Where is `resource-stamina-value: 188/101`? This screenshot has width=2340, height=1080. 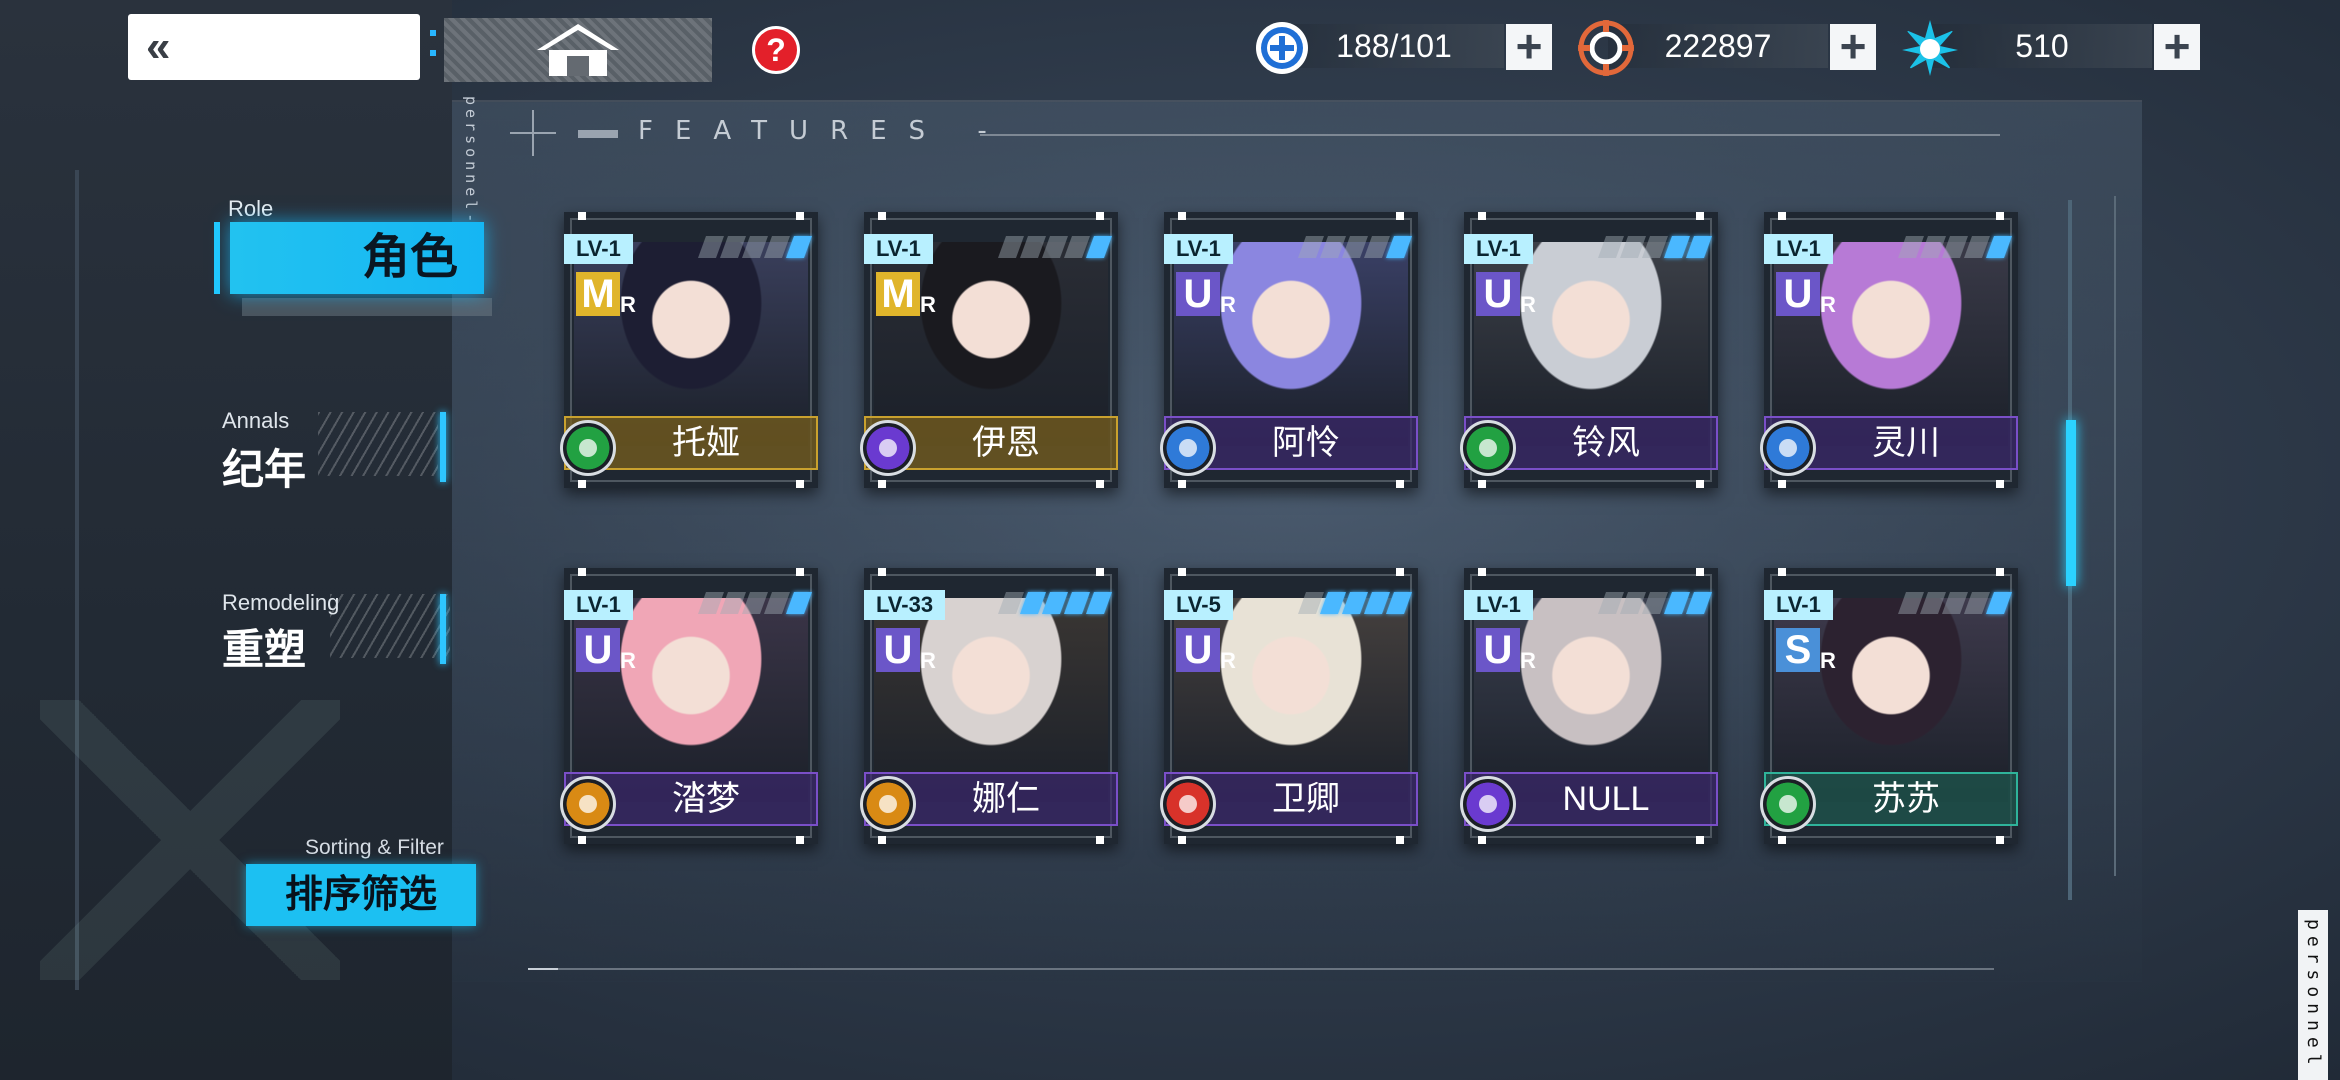 resource-stamina-value: 188/101 is located at coordinates (1394, 46).